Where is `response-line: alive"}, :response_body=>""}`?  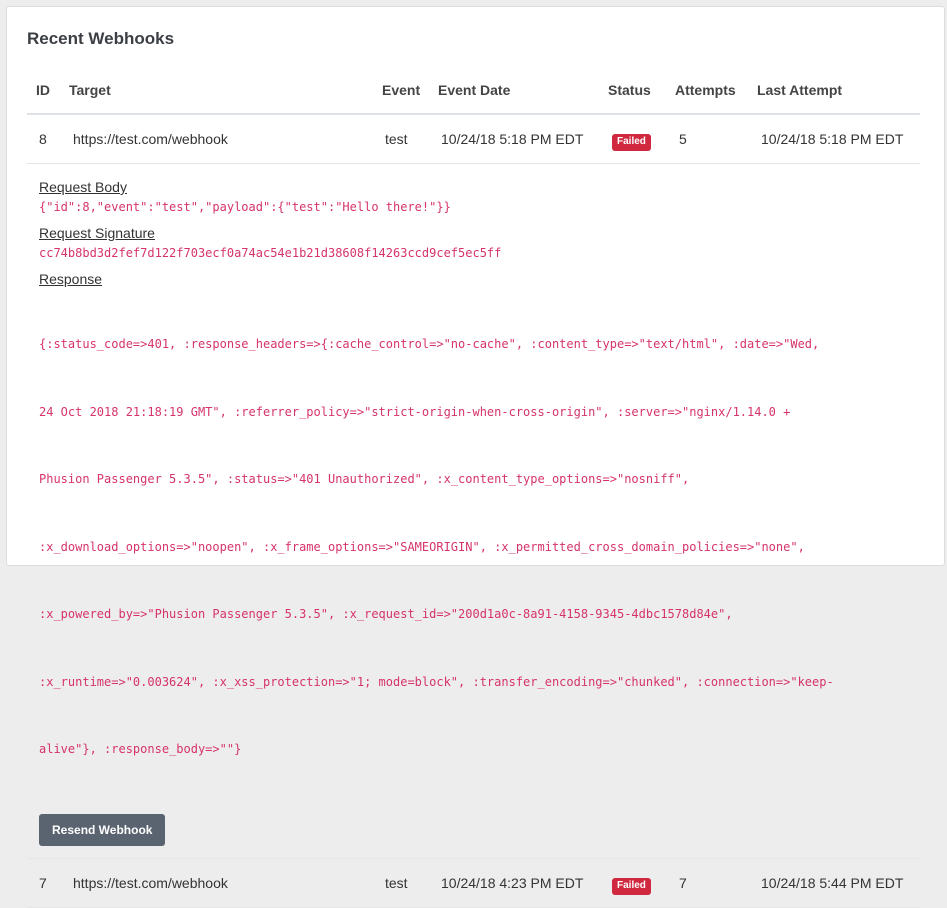 response-line: alive"}, :response_body=>""} is located at coordinates (140, 749).